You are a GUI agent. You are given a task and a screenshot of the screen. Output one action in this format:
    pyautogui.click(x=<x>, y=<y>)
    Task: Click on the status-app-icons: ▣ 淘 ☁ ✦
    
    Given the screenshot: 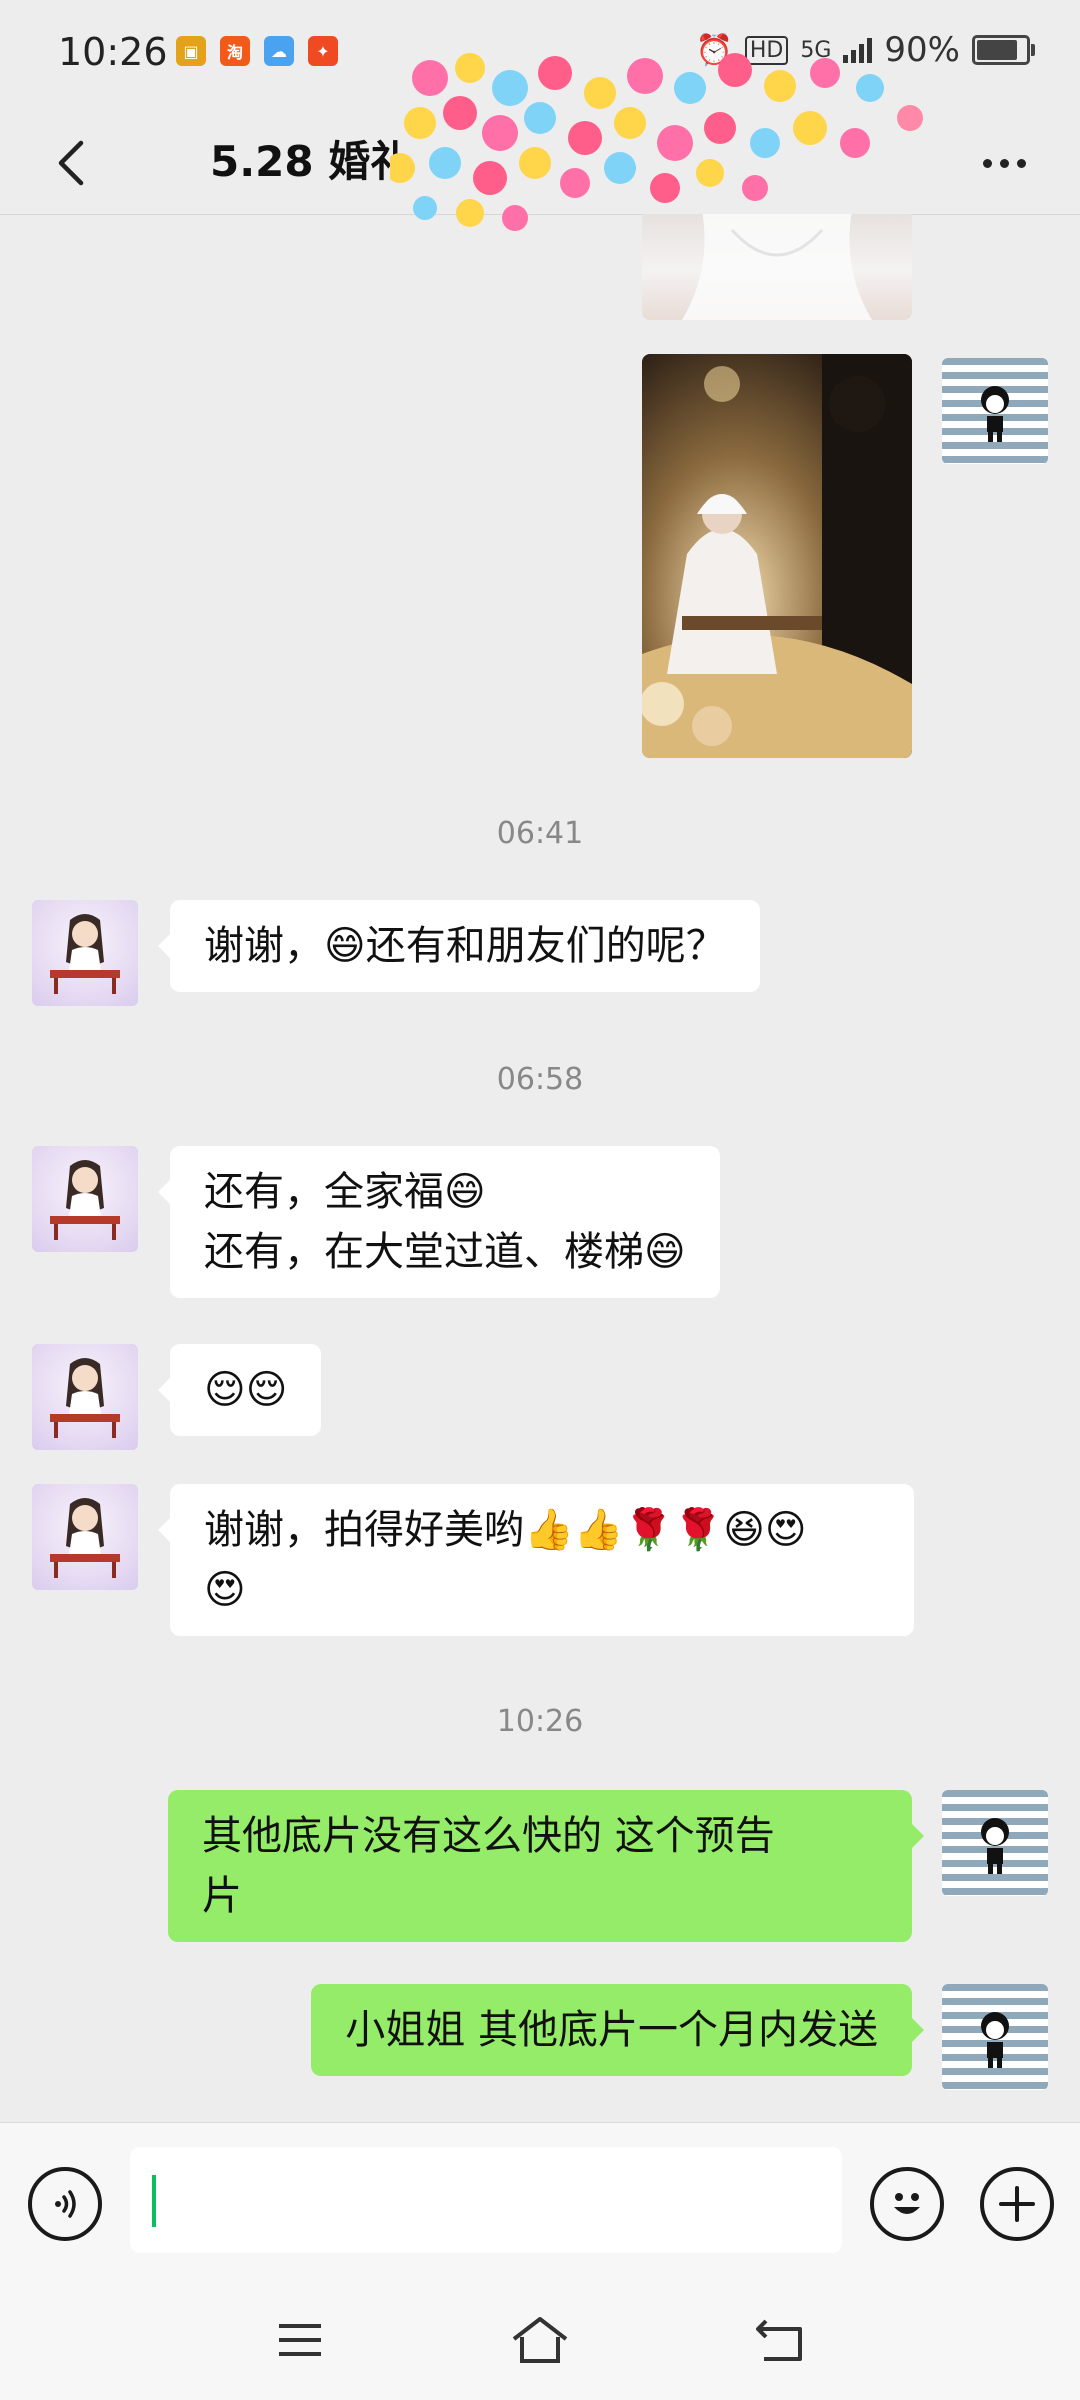 What is the action you would take?
    pyautogui.click(x=257, y=51)
    